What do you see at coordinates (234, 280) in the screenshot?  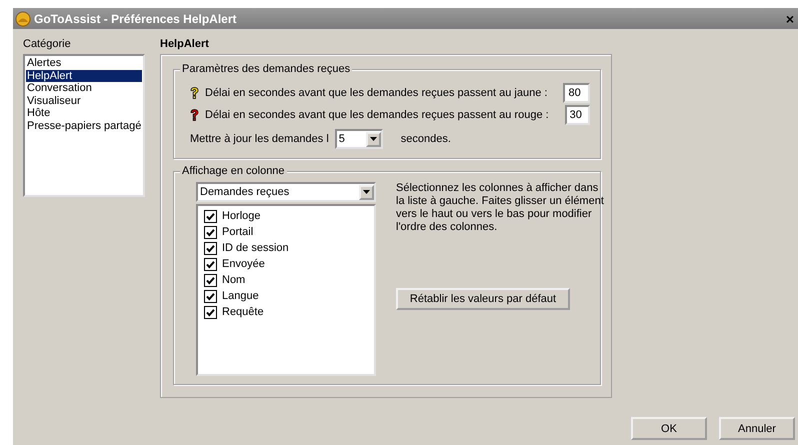 I see `column-item: Nom` at bounding box center [234, 280].